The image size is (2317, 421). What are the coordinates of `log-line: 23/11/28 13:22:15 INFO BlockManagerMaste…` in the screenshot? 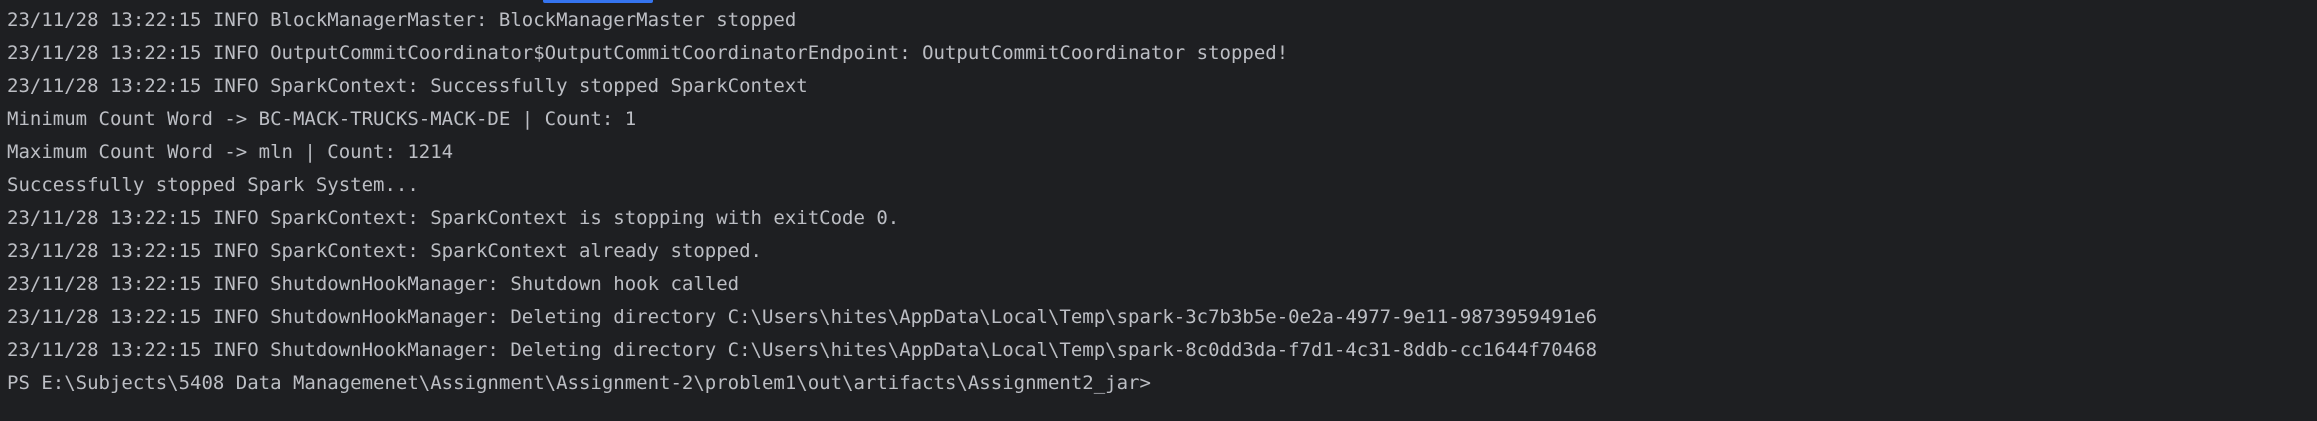 It's located at (402, 20).